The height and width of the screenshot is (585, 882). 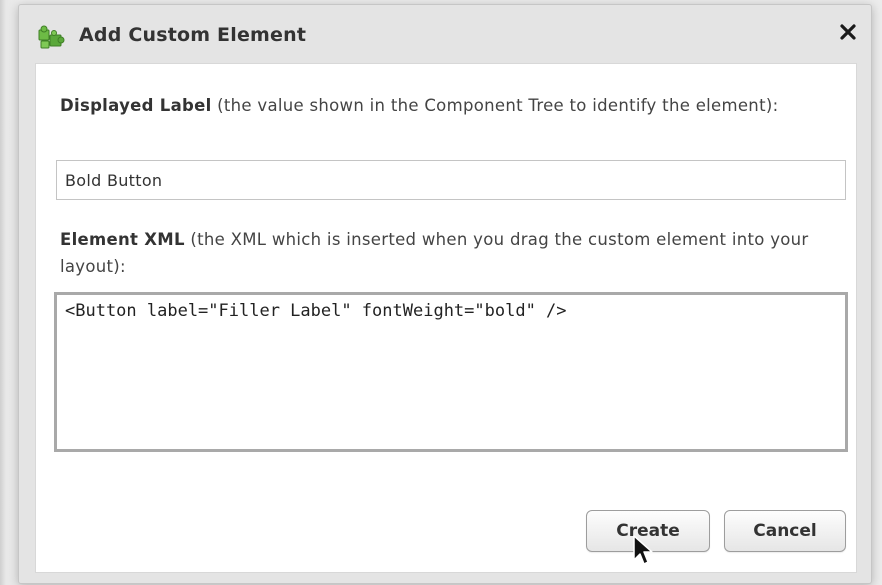 What do you see at coordinates (136, 105) in the screenshot?
I see `displayed-label-heading: Displayed Label` at bounding box center [136, 105].